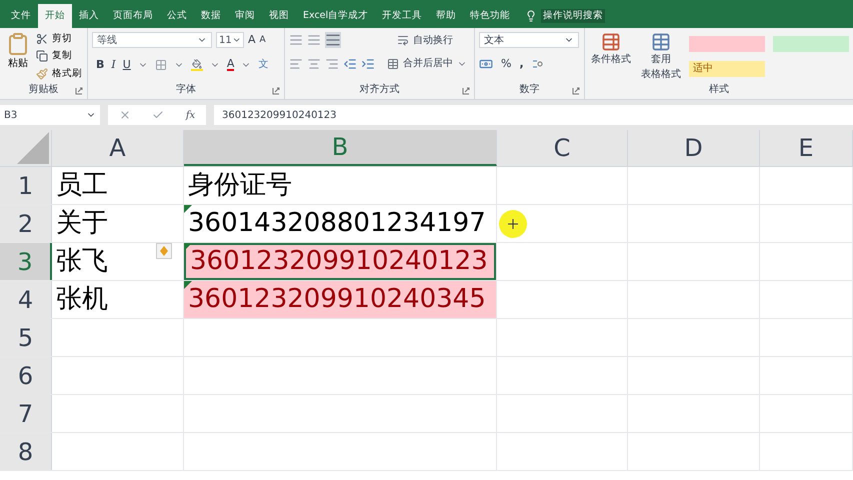 The image size is (853, 480). I want to click on table-cell: 张机, so click(117, 299).